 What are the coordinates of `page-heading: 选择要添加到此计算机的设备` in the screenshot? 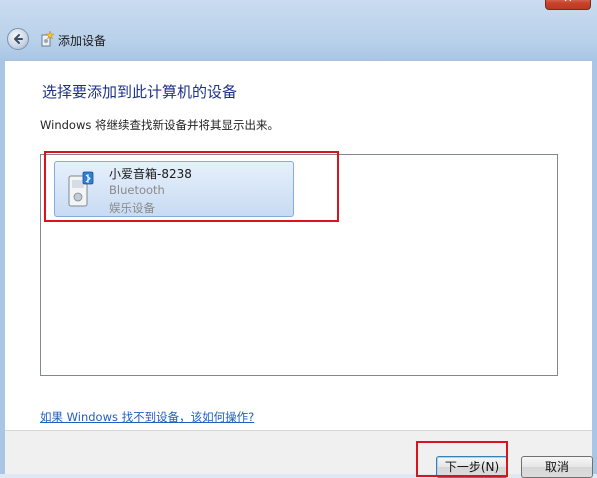 It's located at (140, 92).